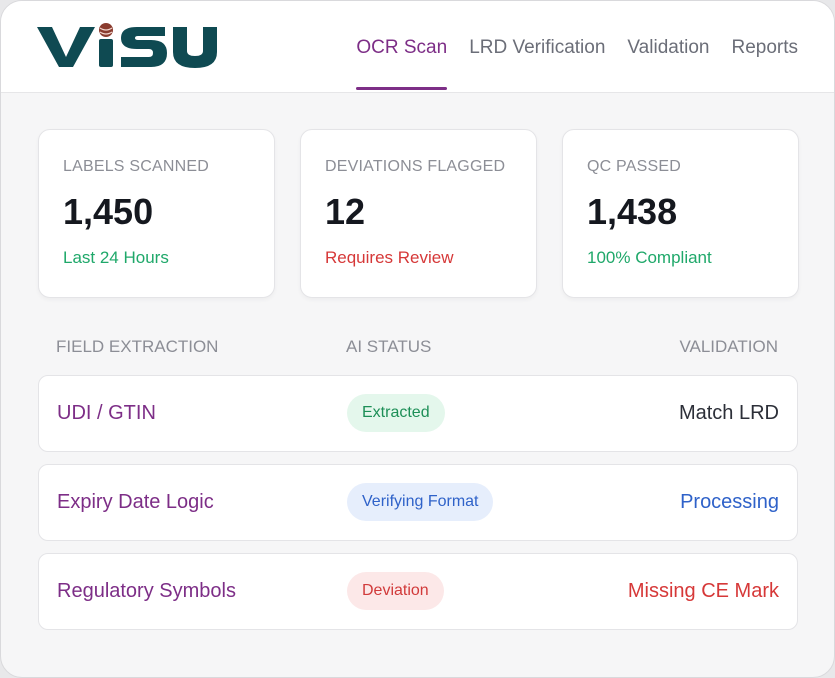  I want to click on table-row: UDI / GTIN Extracted Match LRD, so click(418, 413).